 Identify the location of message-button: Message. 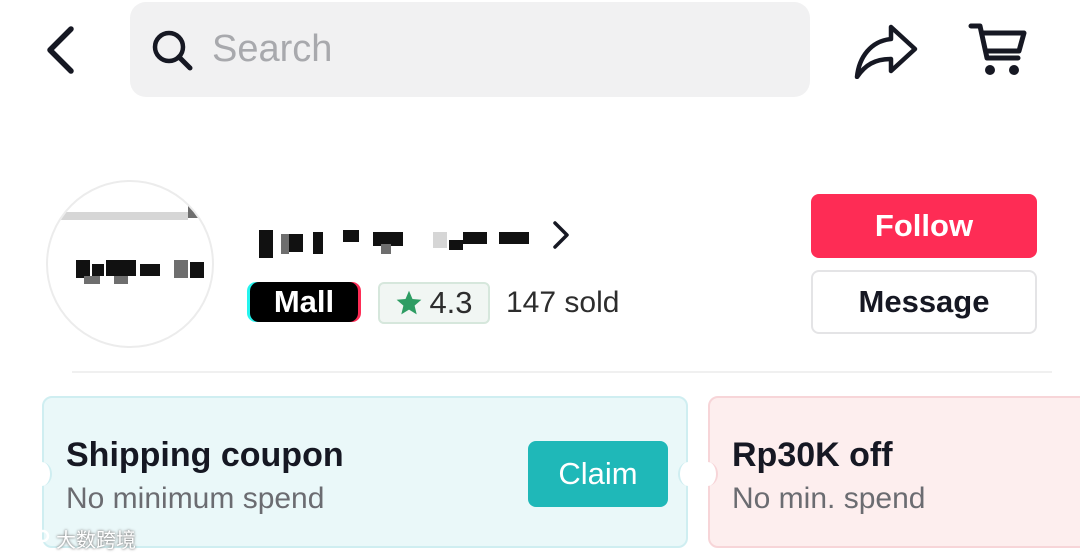
(924, 302).